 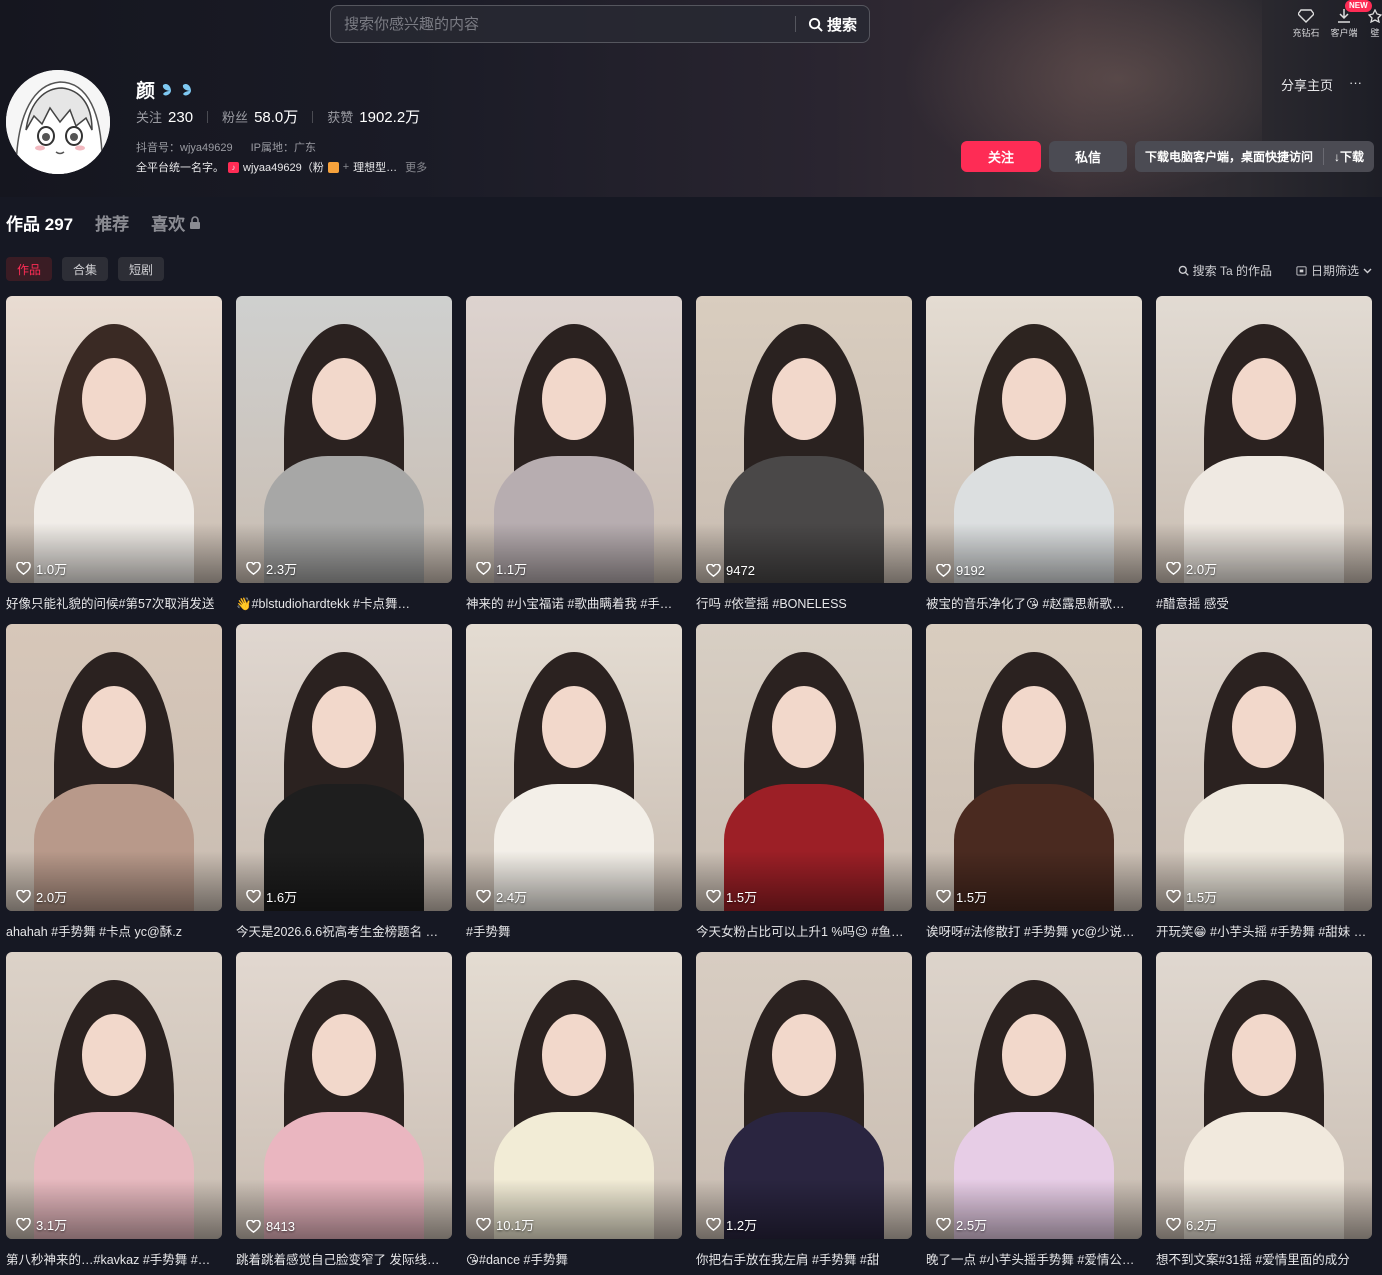 I want to click on badge-icon, so click(x=333, y=167).